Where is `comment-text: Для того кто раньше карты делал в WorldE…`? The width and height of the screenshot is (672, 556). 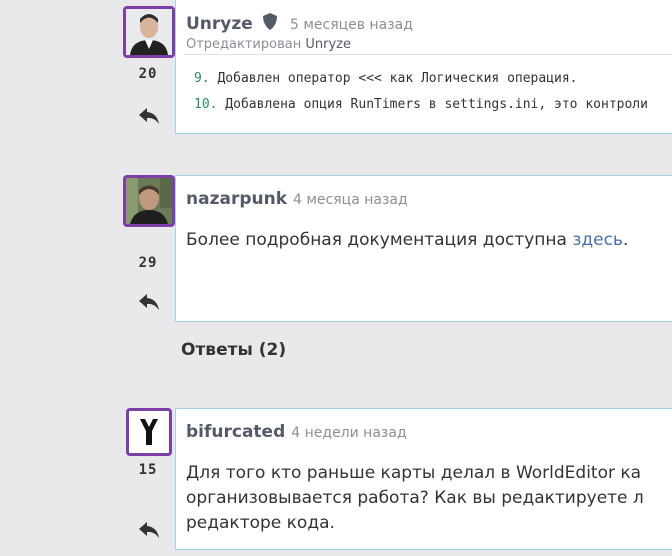 comment-text: Для того кто раньше карты делал в WorldE… is located at coordinates (415, 498).